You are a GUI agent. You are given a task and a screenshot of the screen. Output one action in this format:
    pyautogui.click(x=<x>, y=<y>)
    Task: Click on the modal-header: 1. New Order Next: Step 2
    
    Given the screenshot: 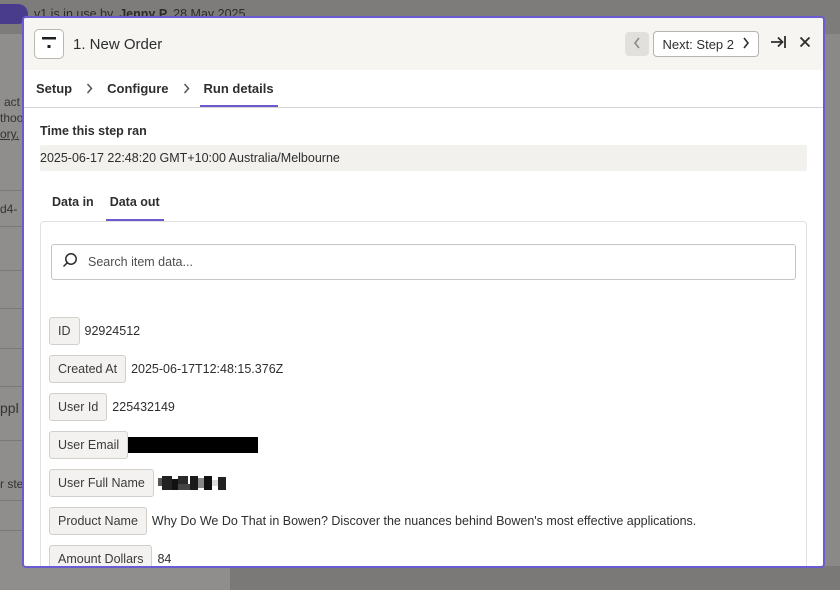 What is the action you would take?
    pyautogui.click(x=423, y=44)
    